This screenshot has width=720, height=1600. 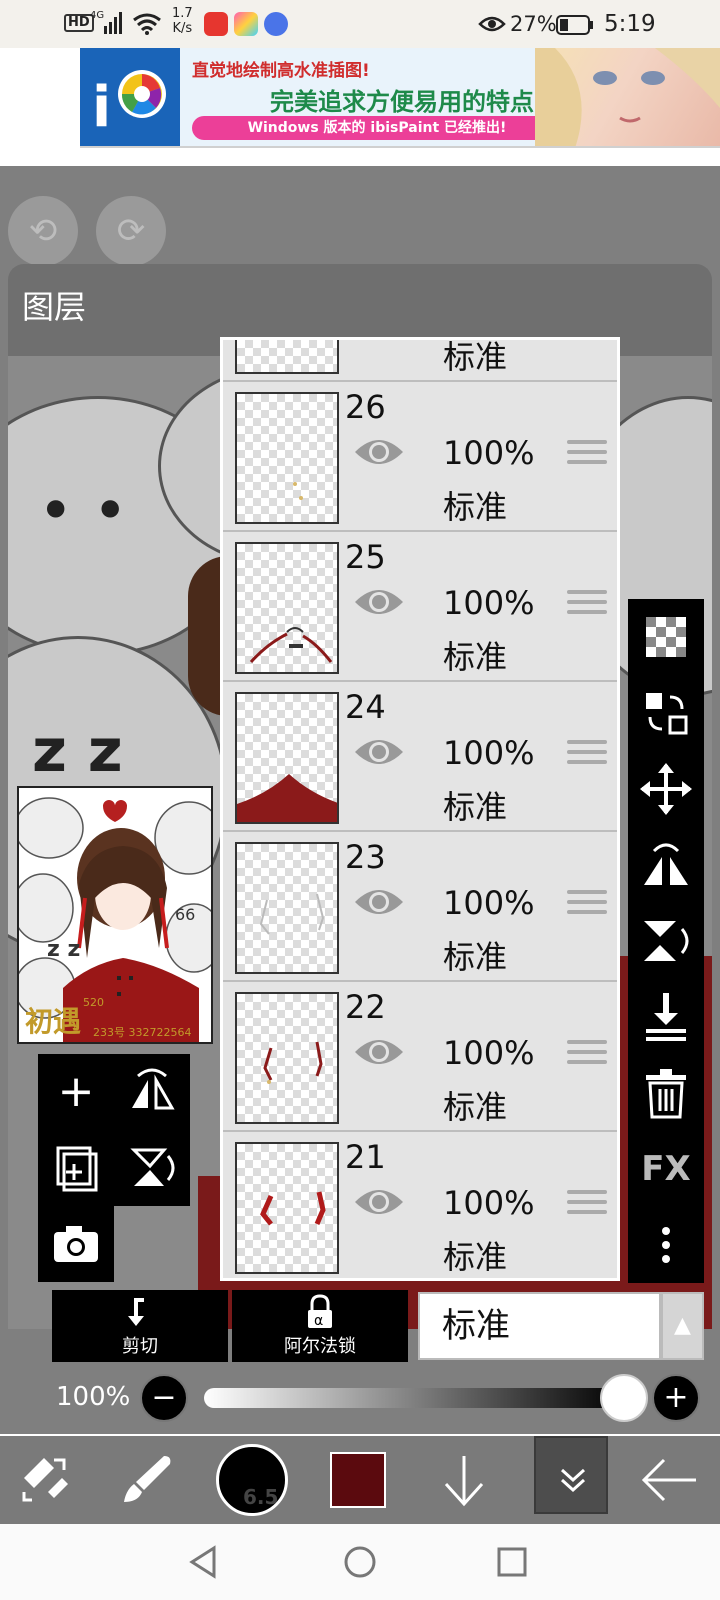 What do you see at coordinates (63, 949) in the screenshot?
I see `svg-text: z z` at bounding box center [63, 949].